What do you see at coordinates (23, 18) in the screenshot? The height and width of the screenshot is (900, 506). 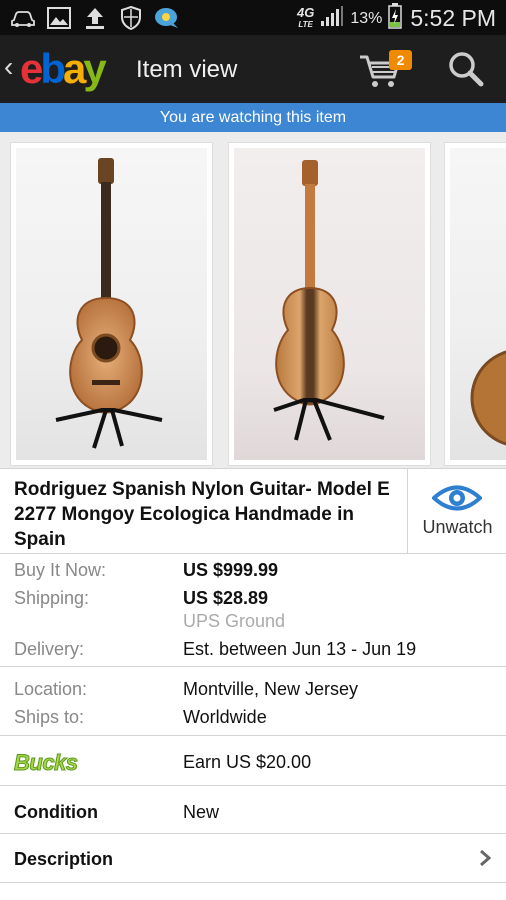 I see `car-icon` at bounding box center [23, 18].